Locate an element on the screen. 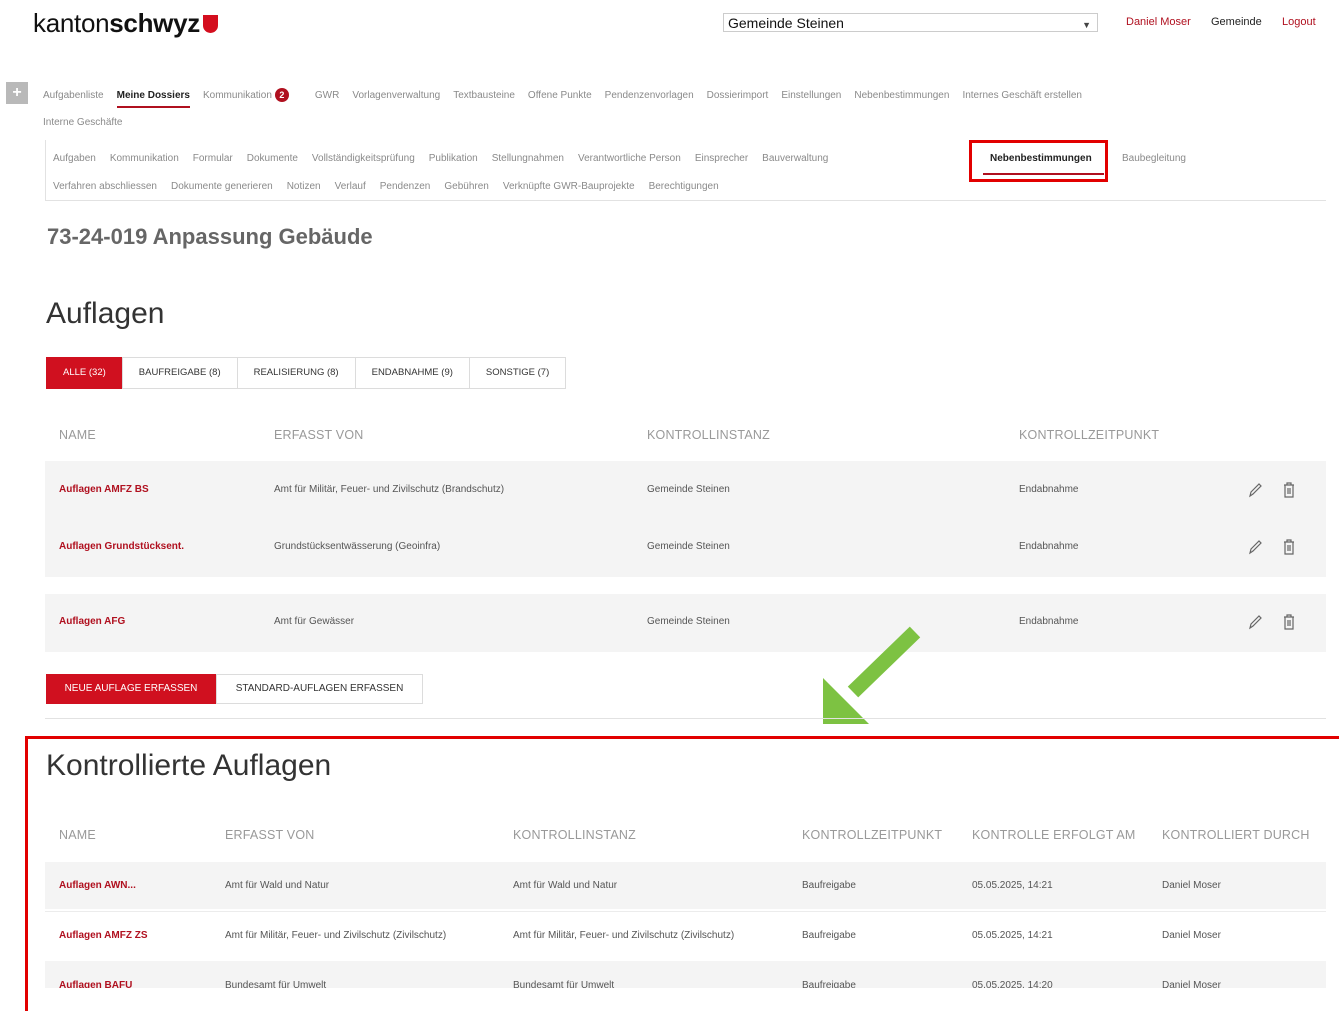 This screenshot has width=1339, height=1011. nav-einstellungen: Einstellungen is located at coordinates (811, 95).